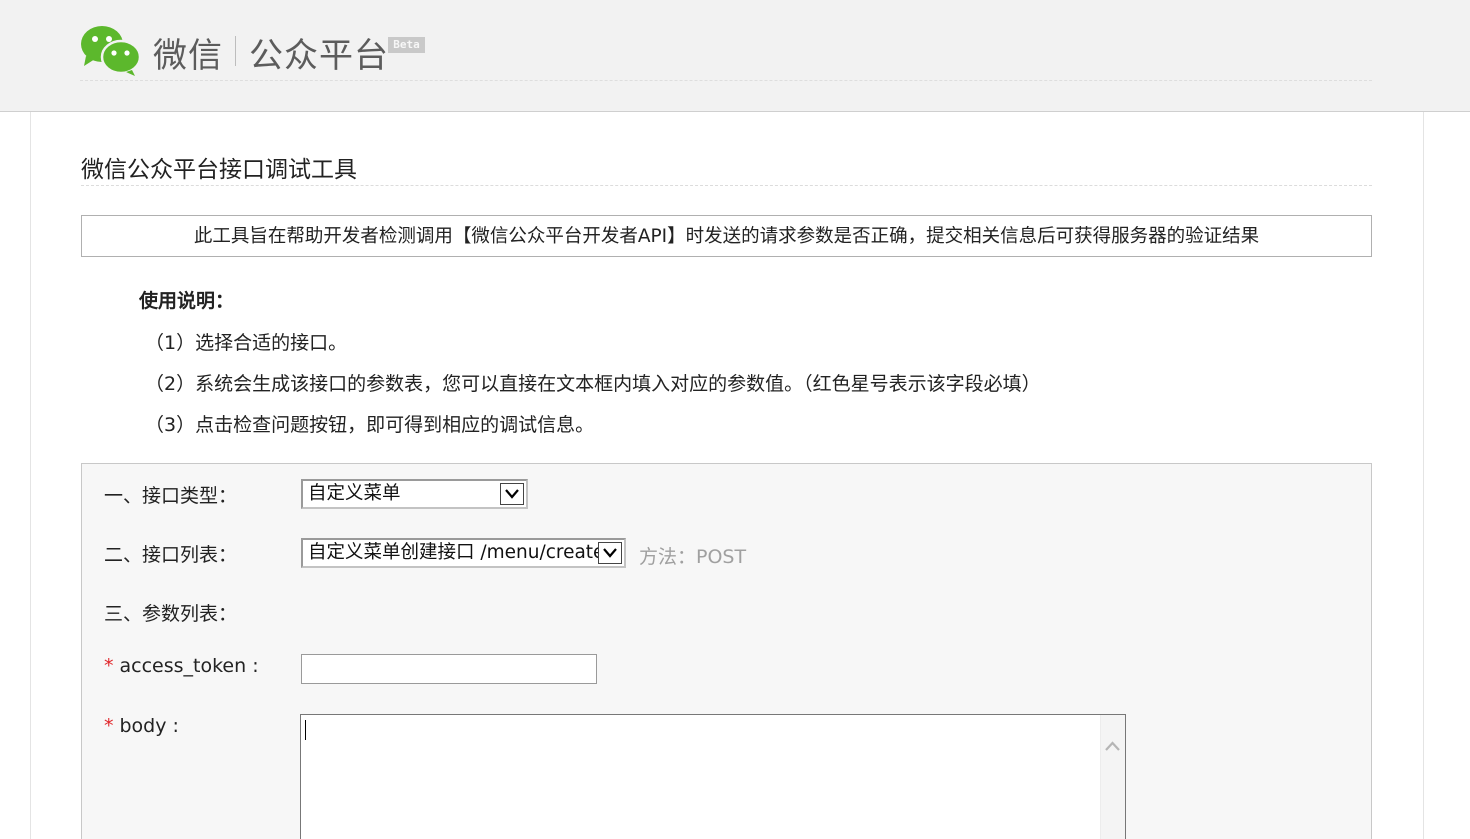  I want to click on text-caret, so click(305, 730).